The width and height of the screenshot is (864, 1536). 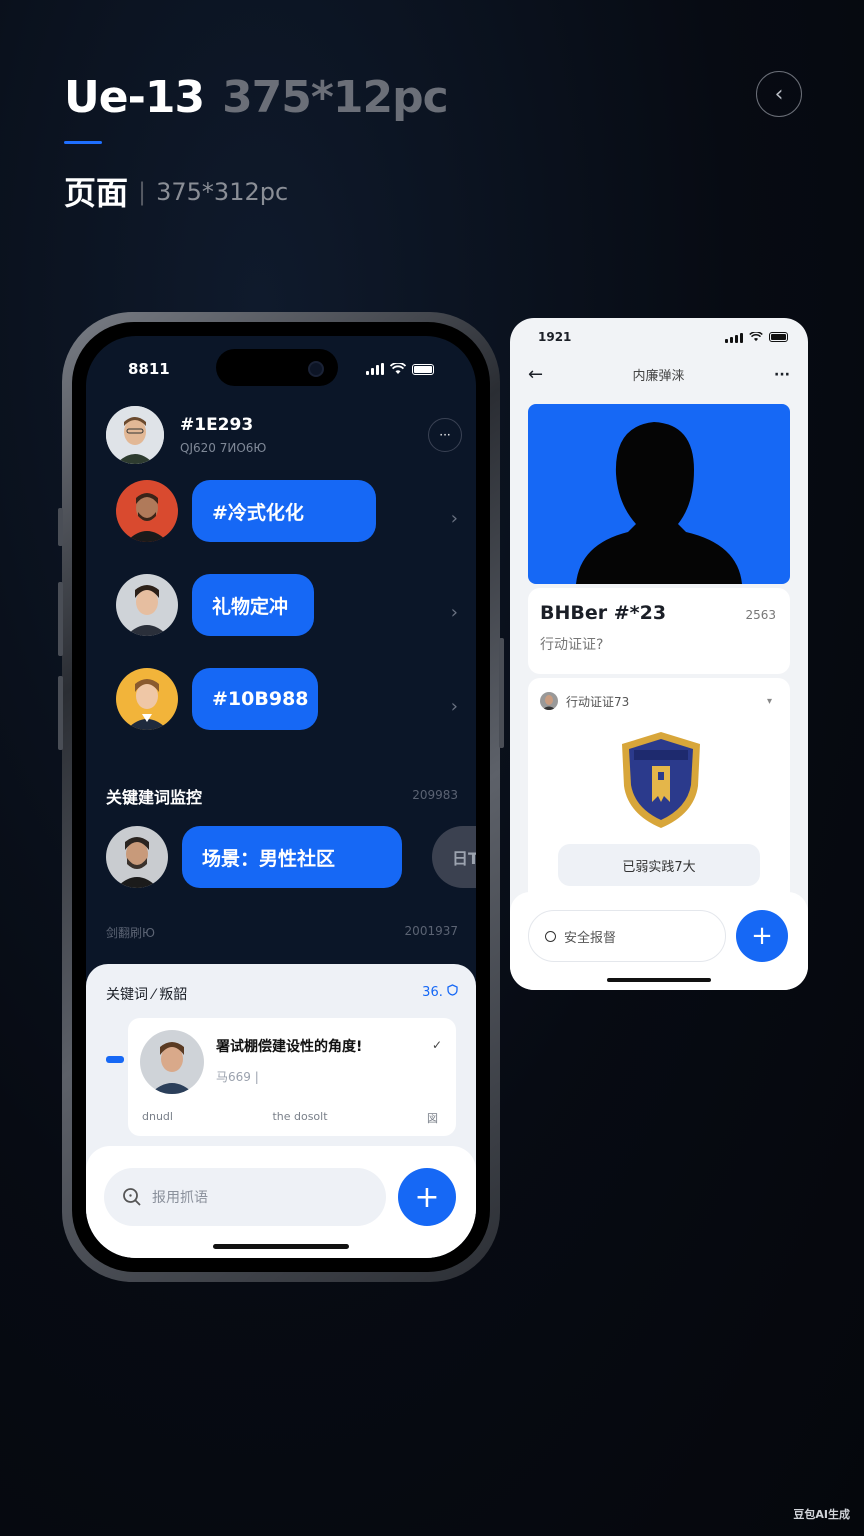 I want to click on list-item: #10B988, so click(x=217, y=699).